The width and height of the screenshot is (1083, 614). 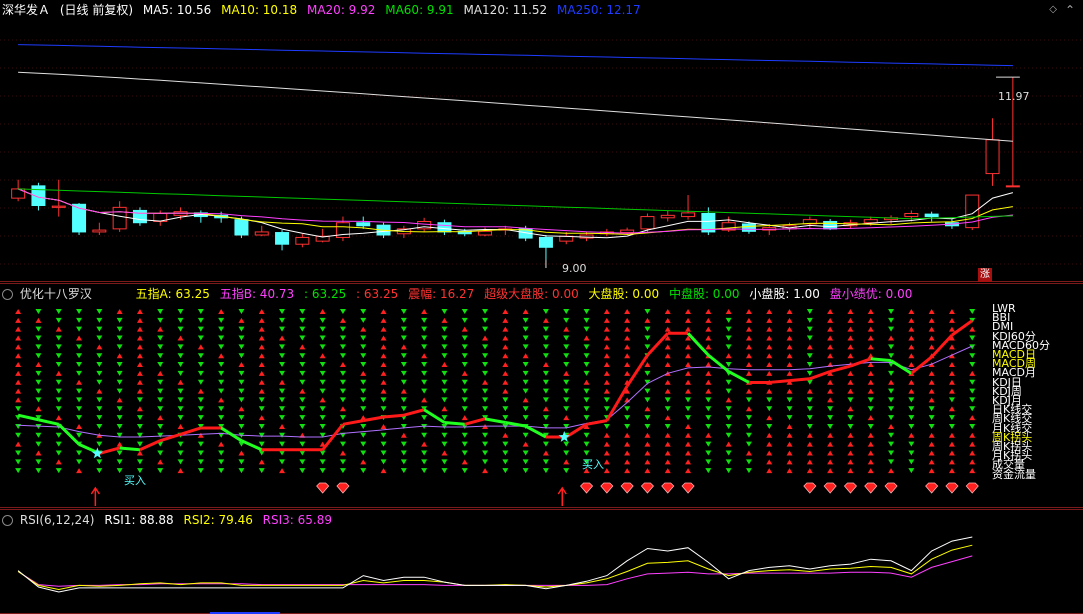 I want to click on collapse-up-icon: ◇, so click(x=1053, y=9).